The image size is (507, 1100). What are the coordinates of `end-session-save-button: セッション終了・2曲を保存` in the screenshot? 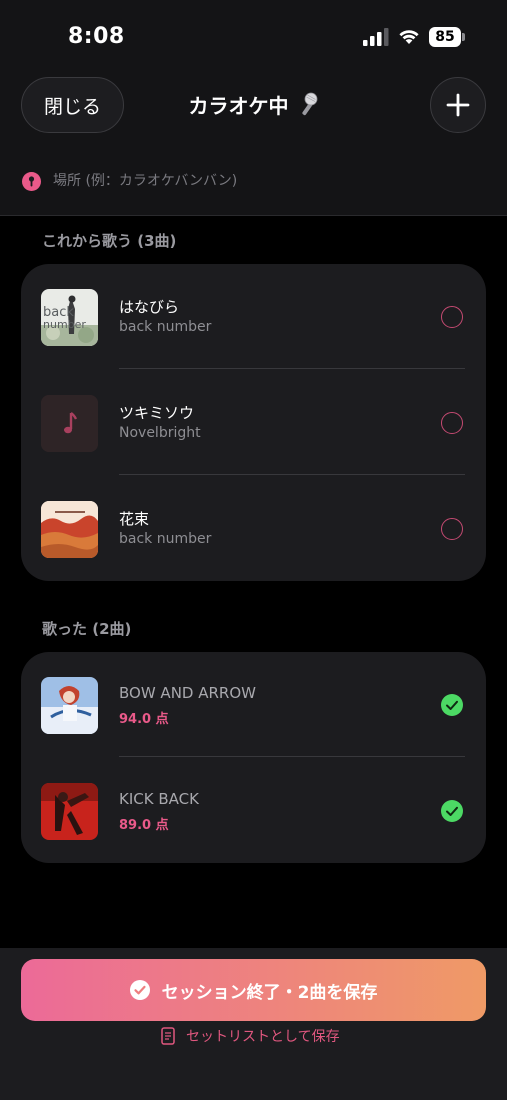 It's located at (253, 990).